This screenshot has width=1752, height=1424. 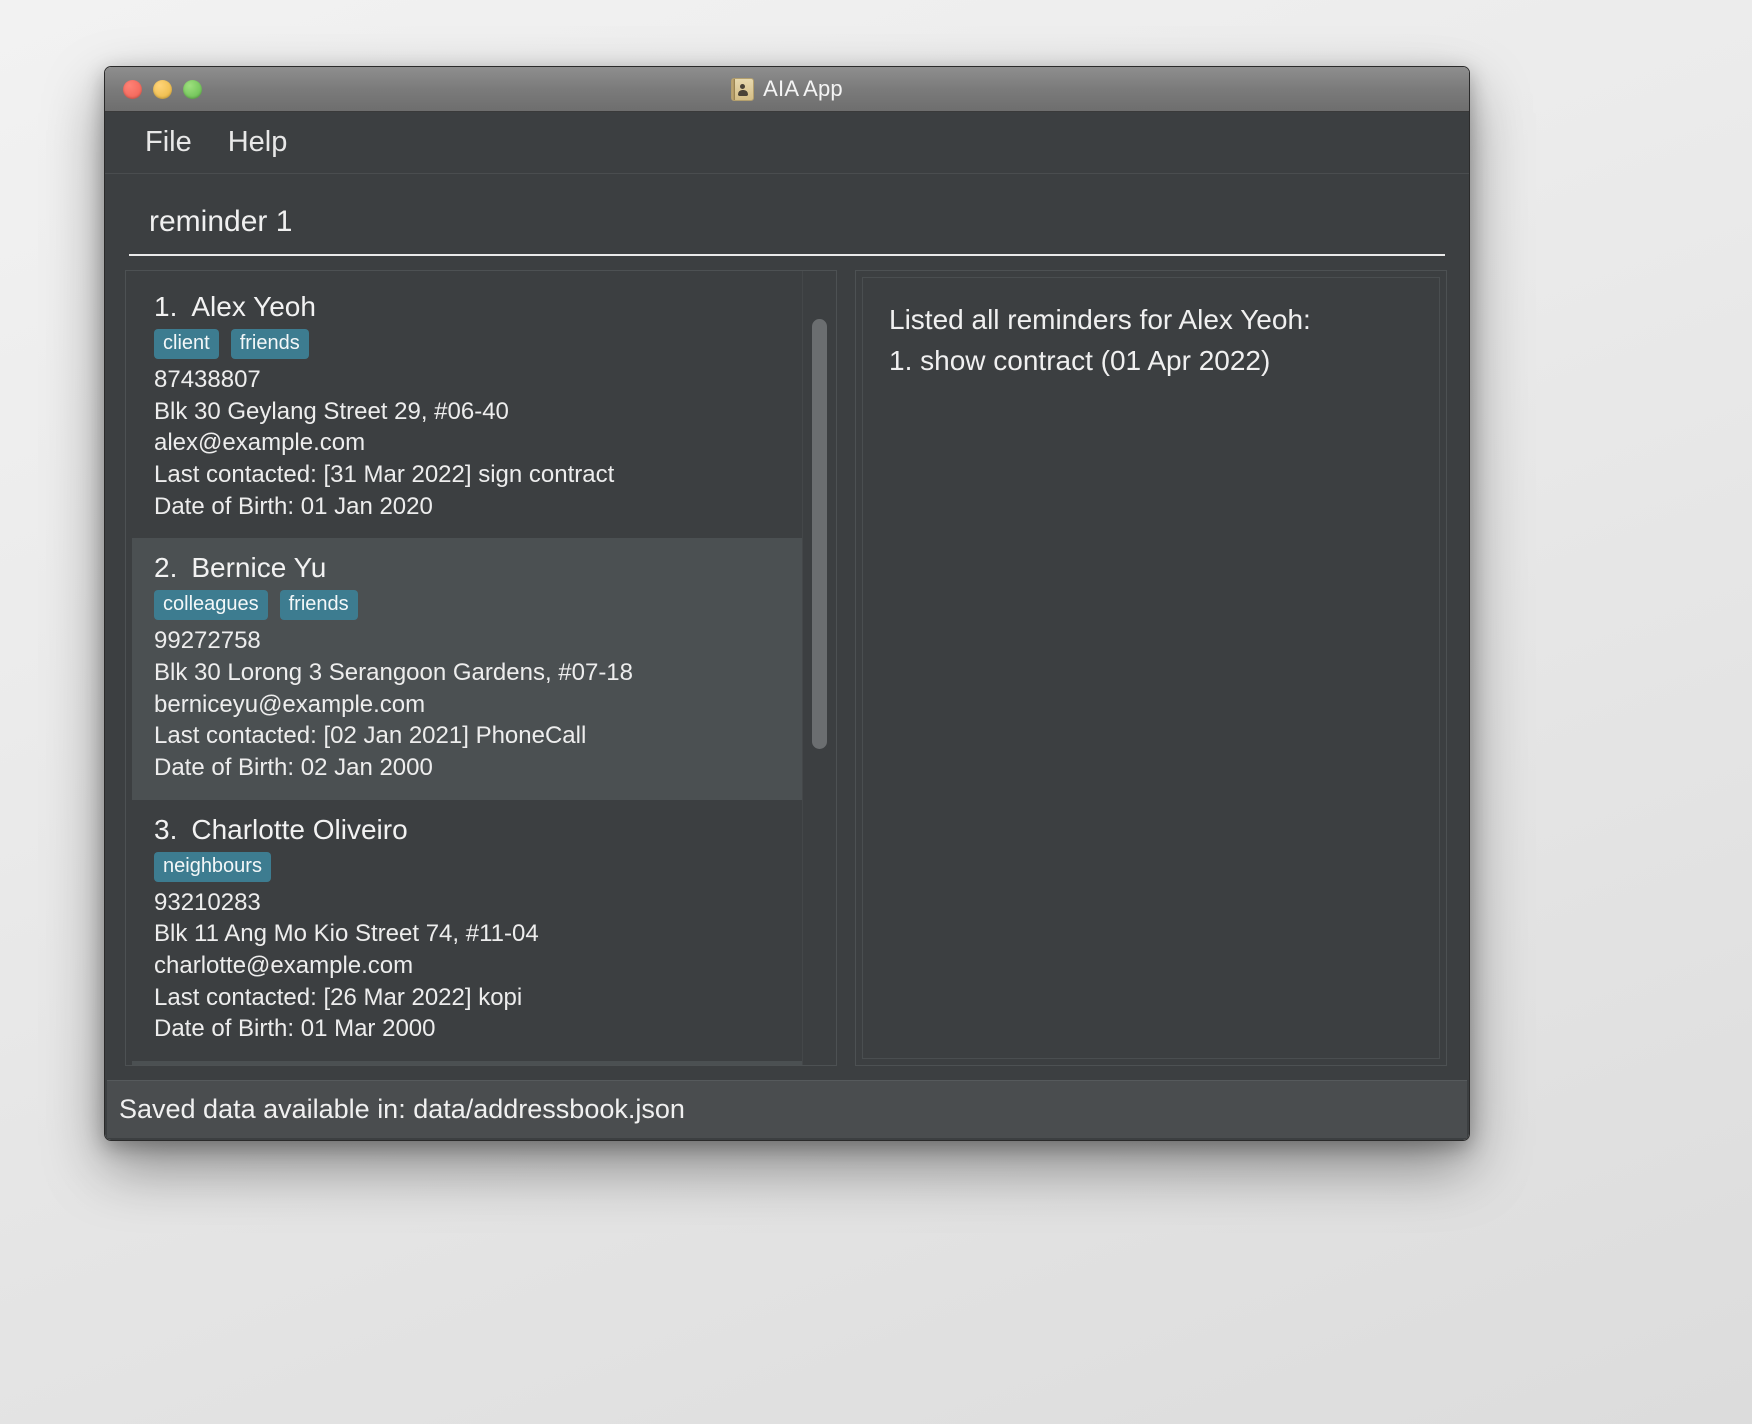 I want to click on contact-date-of-birth: Date of Birth: 02 Jan 2000, so click(x=293, y=768).